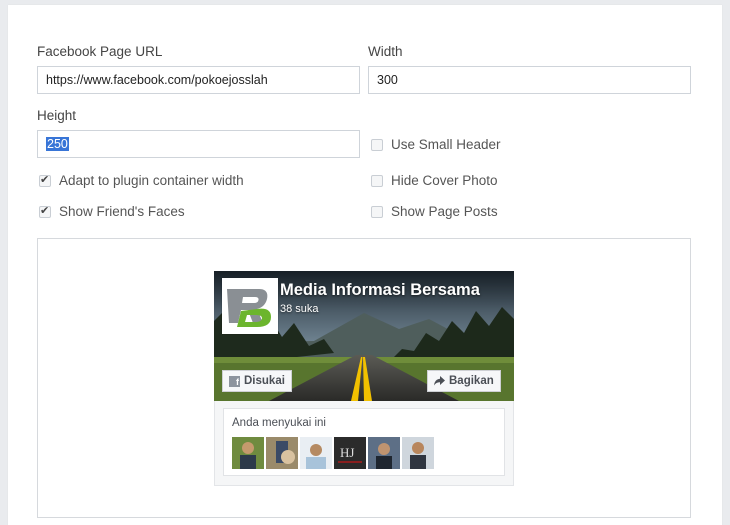  Describe the element at coordinates (45, 211) in the screenshot. I see `checkbox-show-faces` at that location.